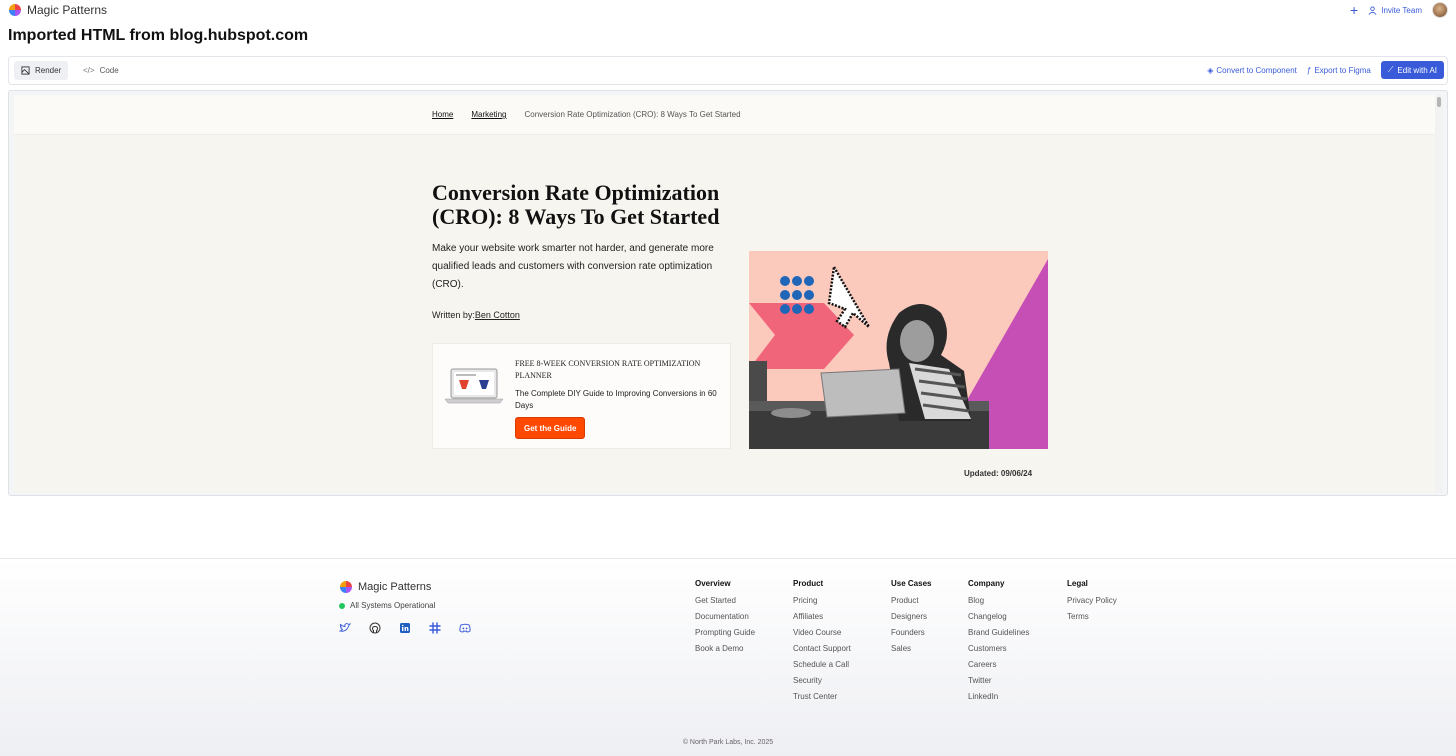  Describe the element at coordinates (728, 742) in the screenshot. I see `copyright: © North Park Labs, Inc. 2025` at that location.